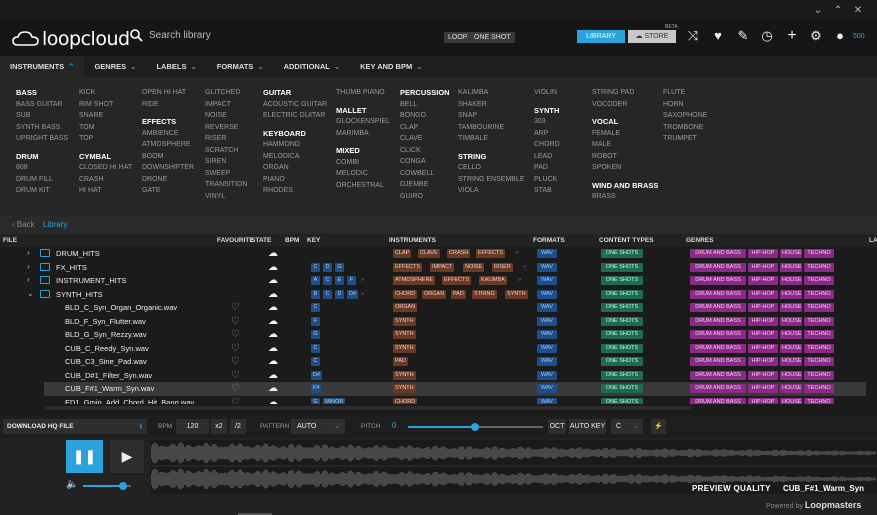  What do you see at coordinates (475, 427) in the screenshot?
I see `pitch-slider-knob` at bounding box center [475, 427].